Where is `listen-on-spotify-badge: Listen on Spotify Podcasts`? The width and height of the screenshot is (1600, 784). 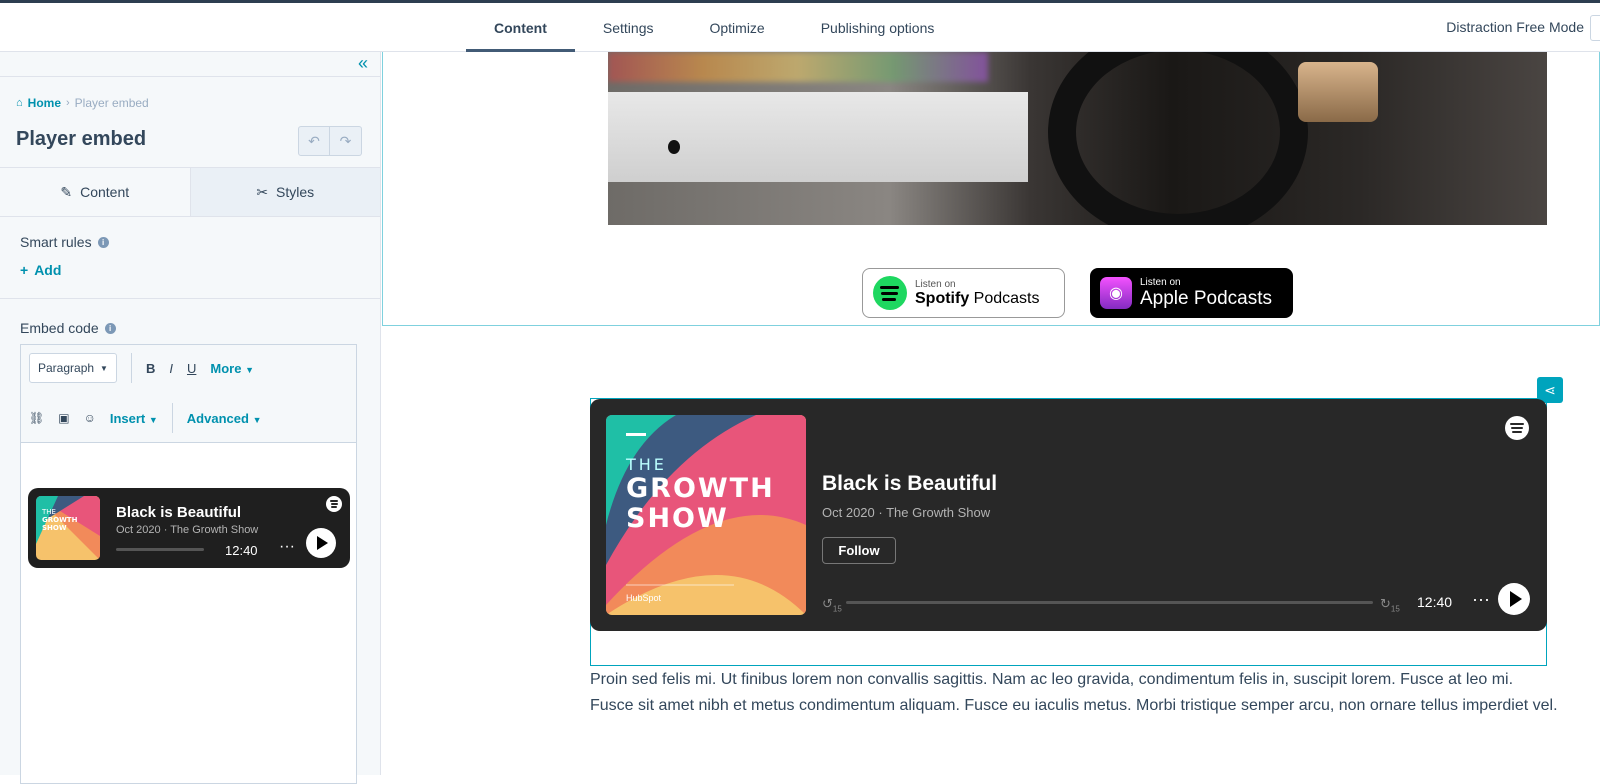 listen-on-spotify-badge: Listen on Spotify Podcasts is located at coordinates (963, 293).